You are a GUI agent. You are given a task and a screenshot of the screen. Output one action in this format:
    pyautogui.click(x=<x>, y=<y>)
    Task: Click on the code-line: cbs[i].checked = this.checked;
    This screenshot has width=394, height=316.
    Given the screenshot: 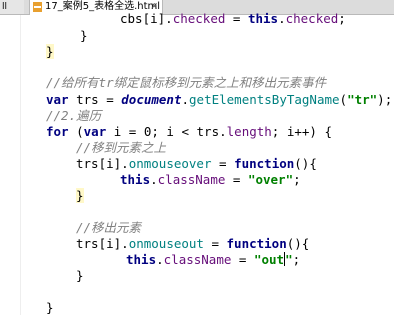 What is the action you would take?
    pyautogui.click(x=233, y=18)
    